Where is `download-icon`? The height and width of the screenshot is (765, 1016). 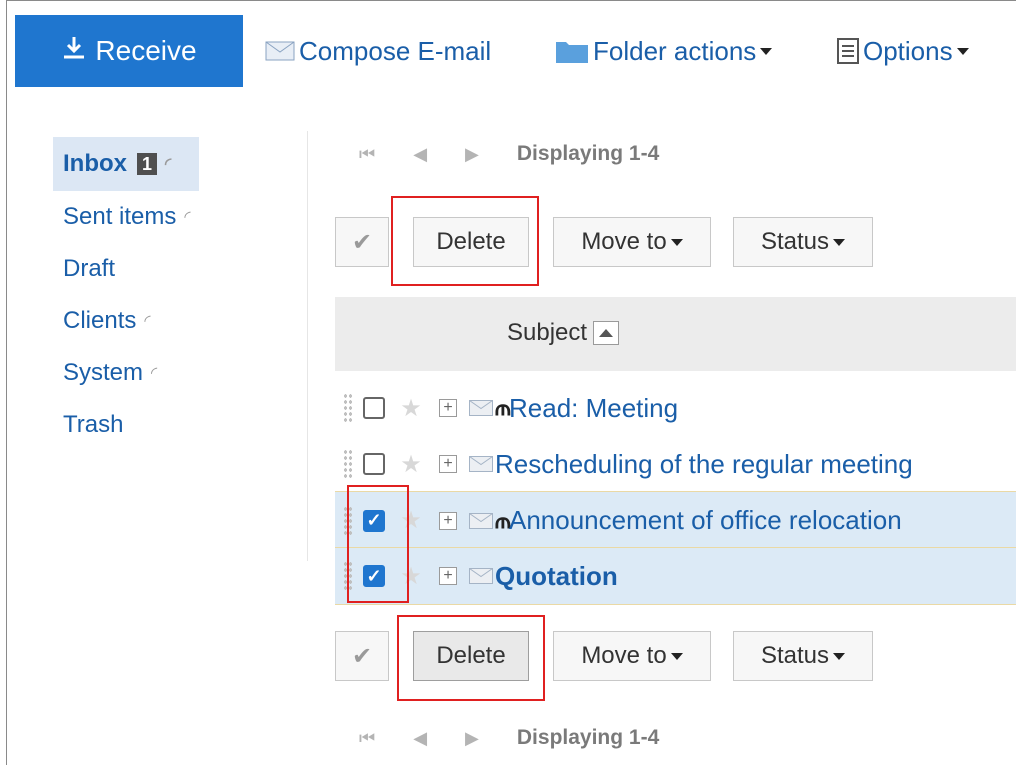
download-icon is located at coordinates (74, 51).